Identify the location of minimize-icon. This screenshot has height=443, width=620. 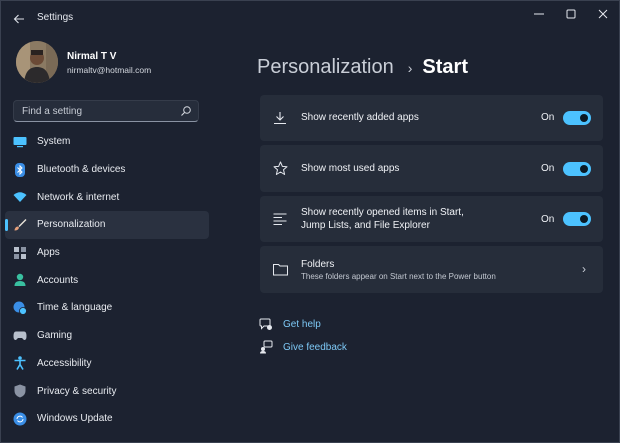
(539, 14).